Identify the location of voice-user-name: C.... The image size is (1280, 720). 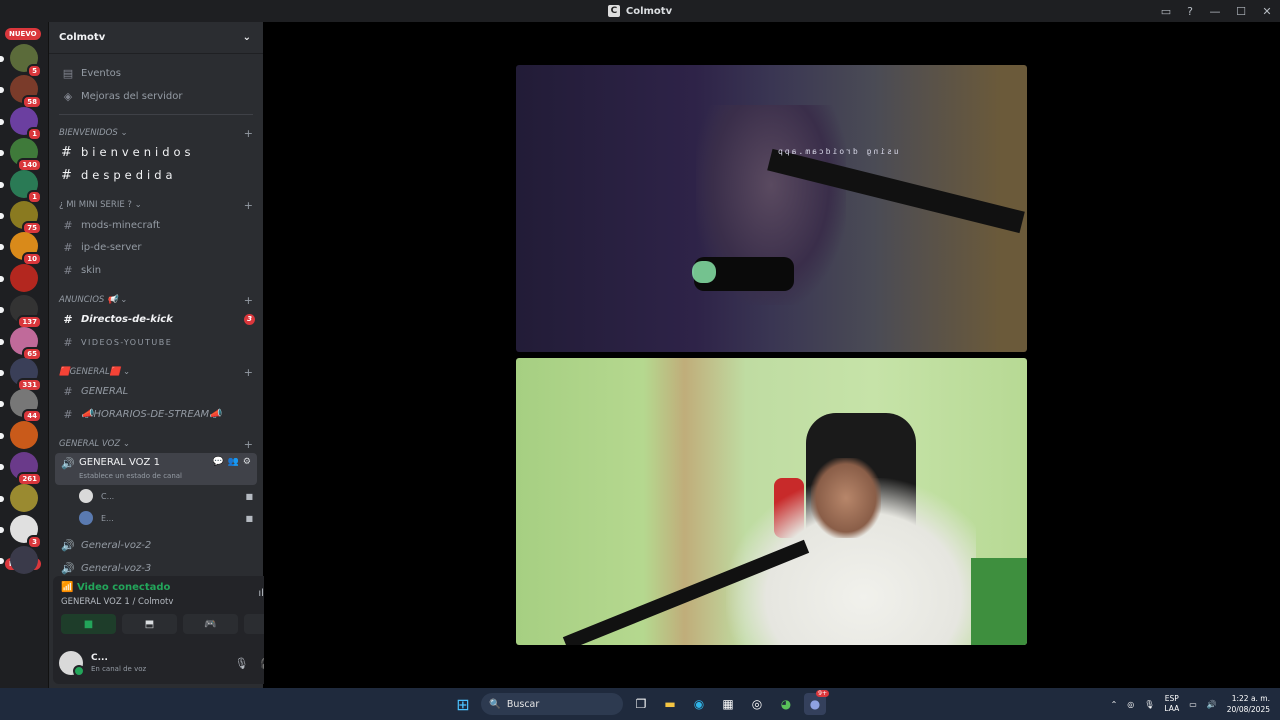
(108, 496).